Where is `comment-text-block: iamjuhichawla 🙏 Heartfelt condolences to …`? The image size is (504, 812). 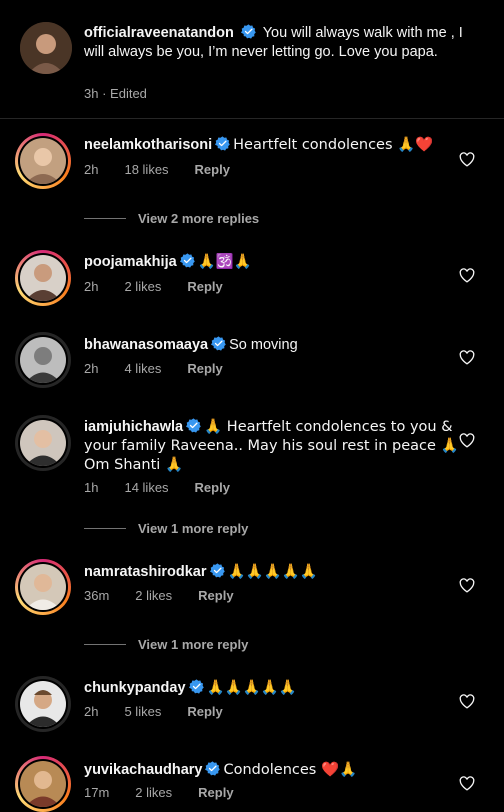
comment-text-block: iamjuhichawla 🙏 Heartfelt condolences to … is located at coordinates (274, 446).